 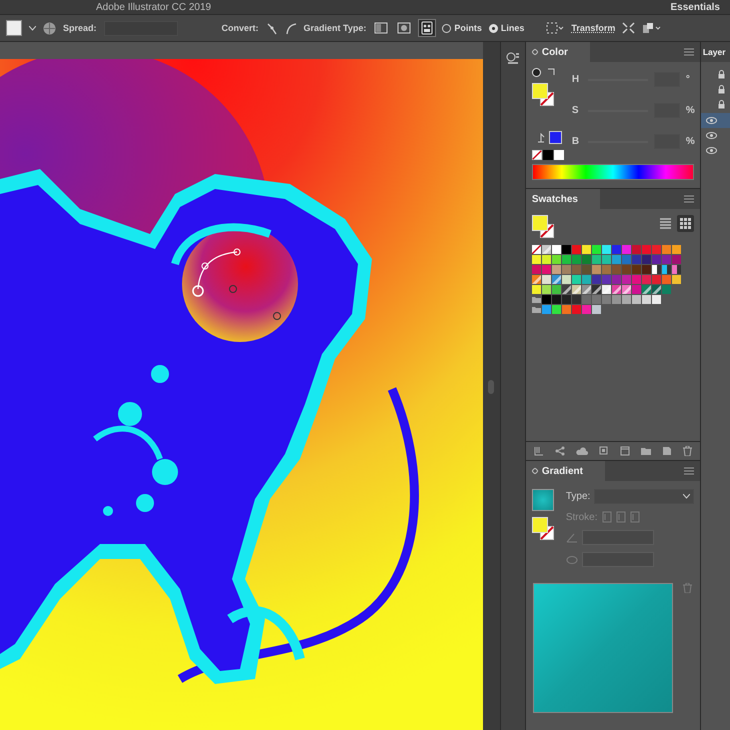 What do you see at coordinates (689, 471) in the screenshot?
I see `panel-menu-icon` at bounding box center [689, 471].